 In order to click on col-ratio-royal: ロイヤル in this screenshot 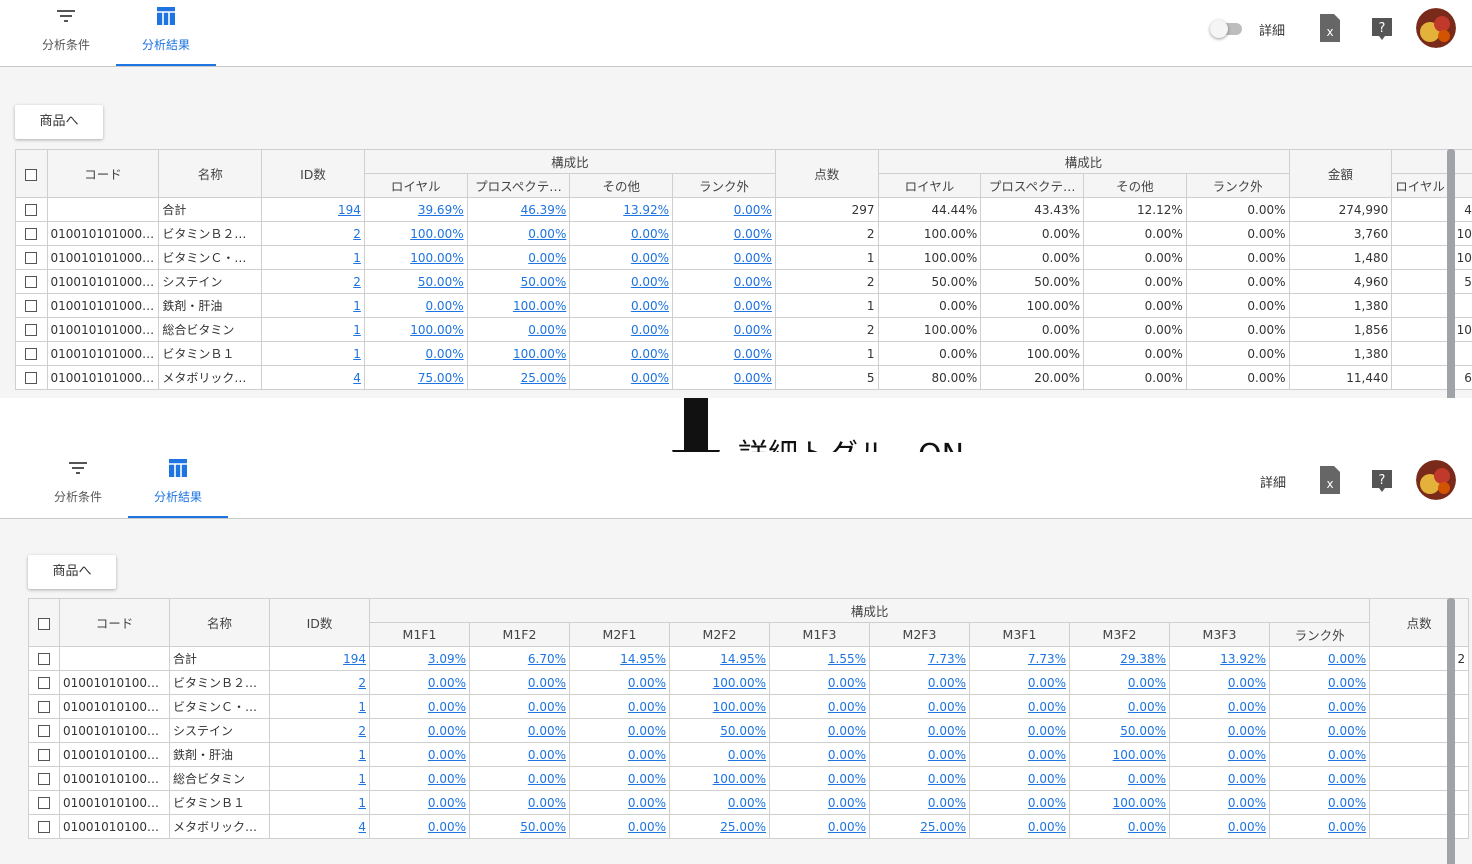, I will do `click(415, 185)`.